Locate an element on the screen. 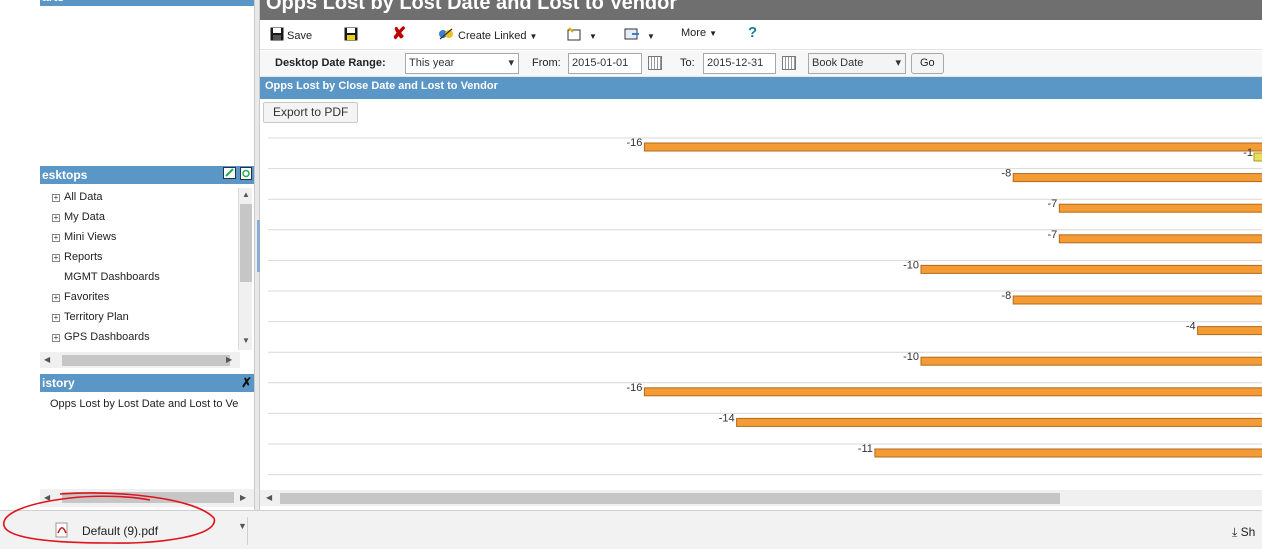 The height and width of the screenshot is (549, 1262). clear-history-icon: ✗ is located at coordinates (246, 383).